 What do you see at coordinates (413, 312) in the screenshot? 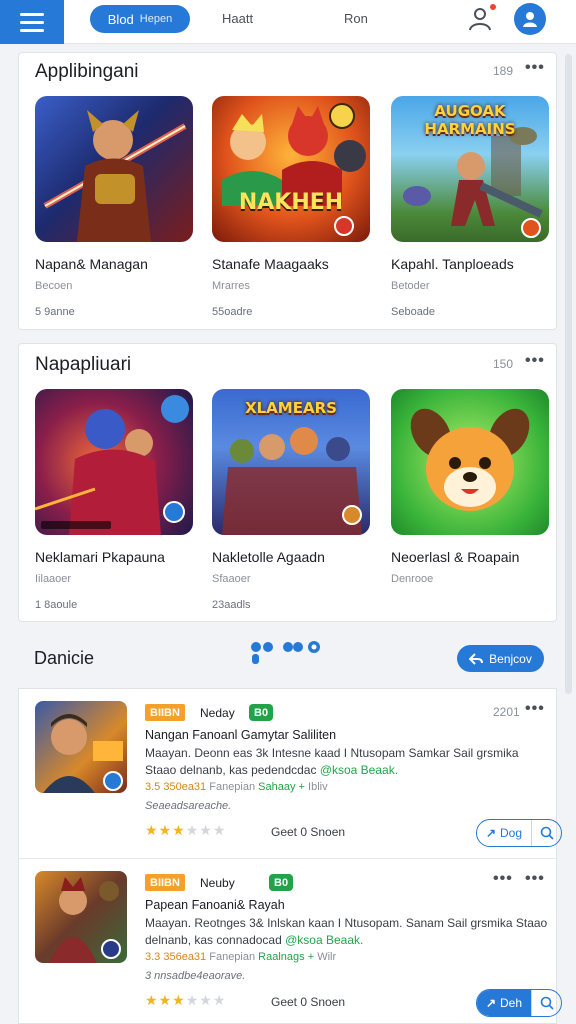
I see `app-size: Seboade` at bounding box center [413, 312].